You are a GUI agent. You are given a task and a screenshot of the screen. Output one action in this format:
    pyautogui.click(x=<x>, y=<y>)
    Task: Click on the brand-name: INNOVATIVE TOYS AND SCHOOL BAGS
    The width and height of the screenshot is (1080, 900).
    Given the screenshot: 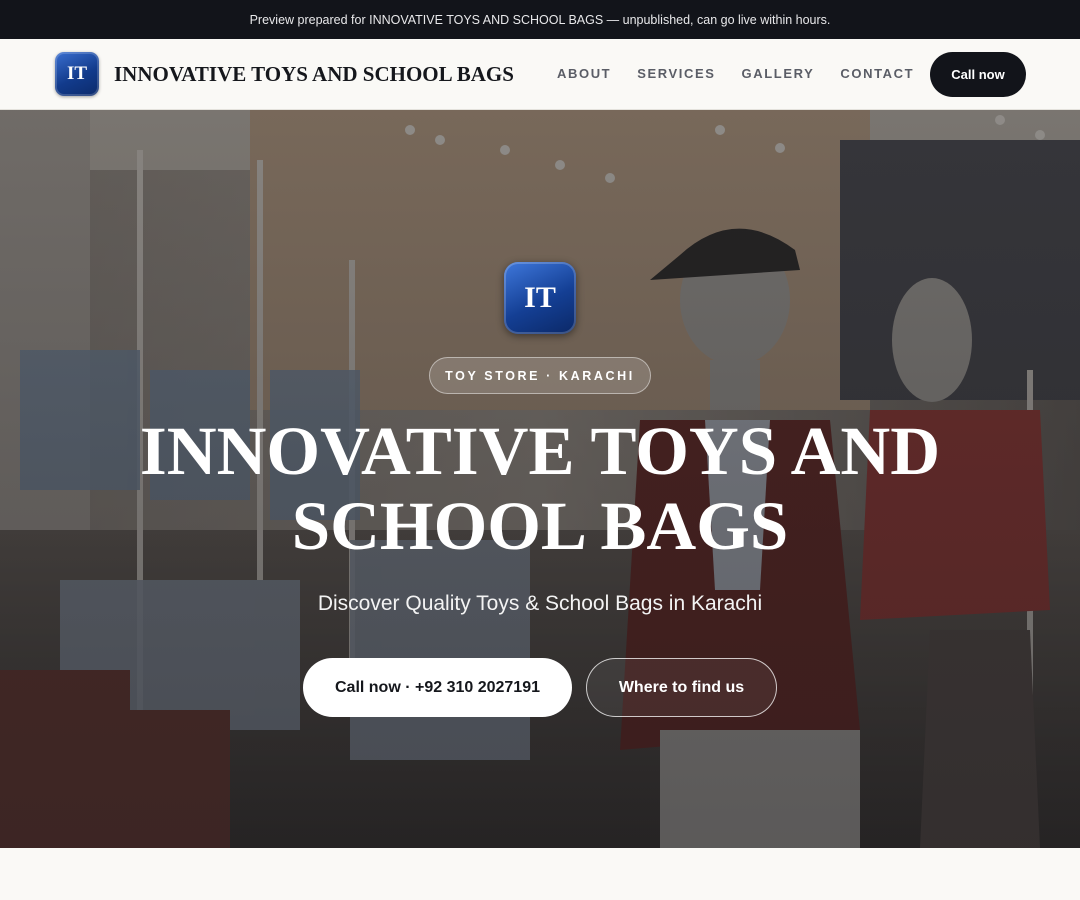 What is the action you would take?
    pyautogui.click(x=314, y=74)
    